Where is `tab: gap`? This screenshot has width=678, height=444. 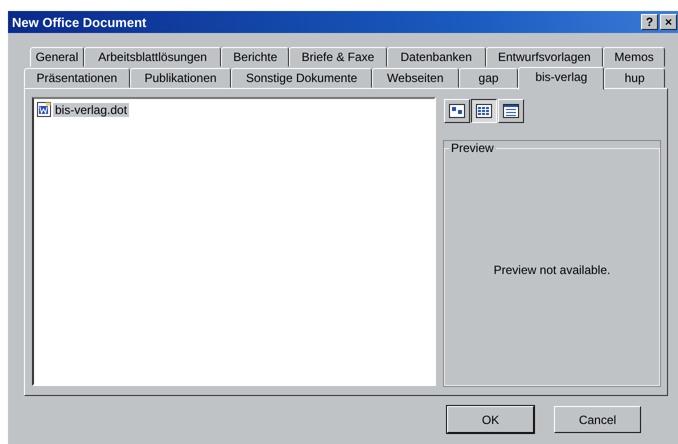
tab: gap is located at coordinates (488, 78).